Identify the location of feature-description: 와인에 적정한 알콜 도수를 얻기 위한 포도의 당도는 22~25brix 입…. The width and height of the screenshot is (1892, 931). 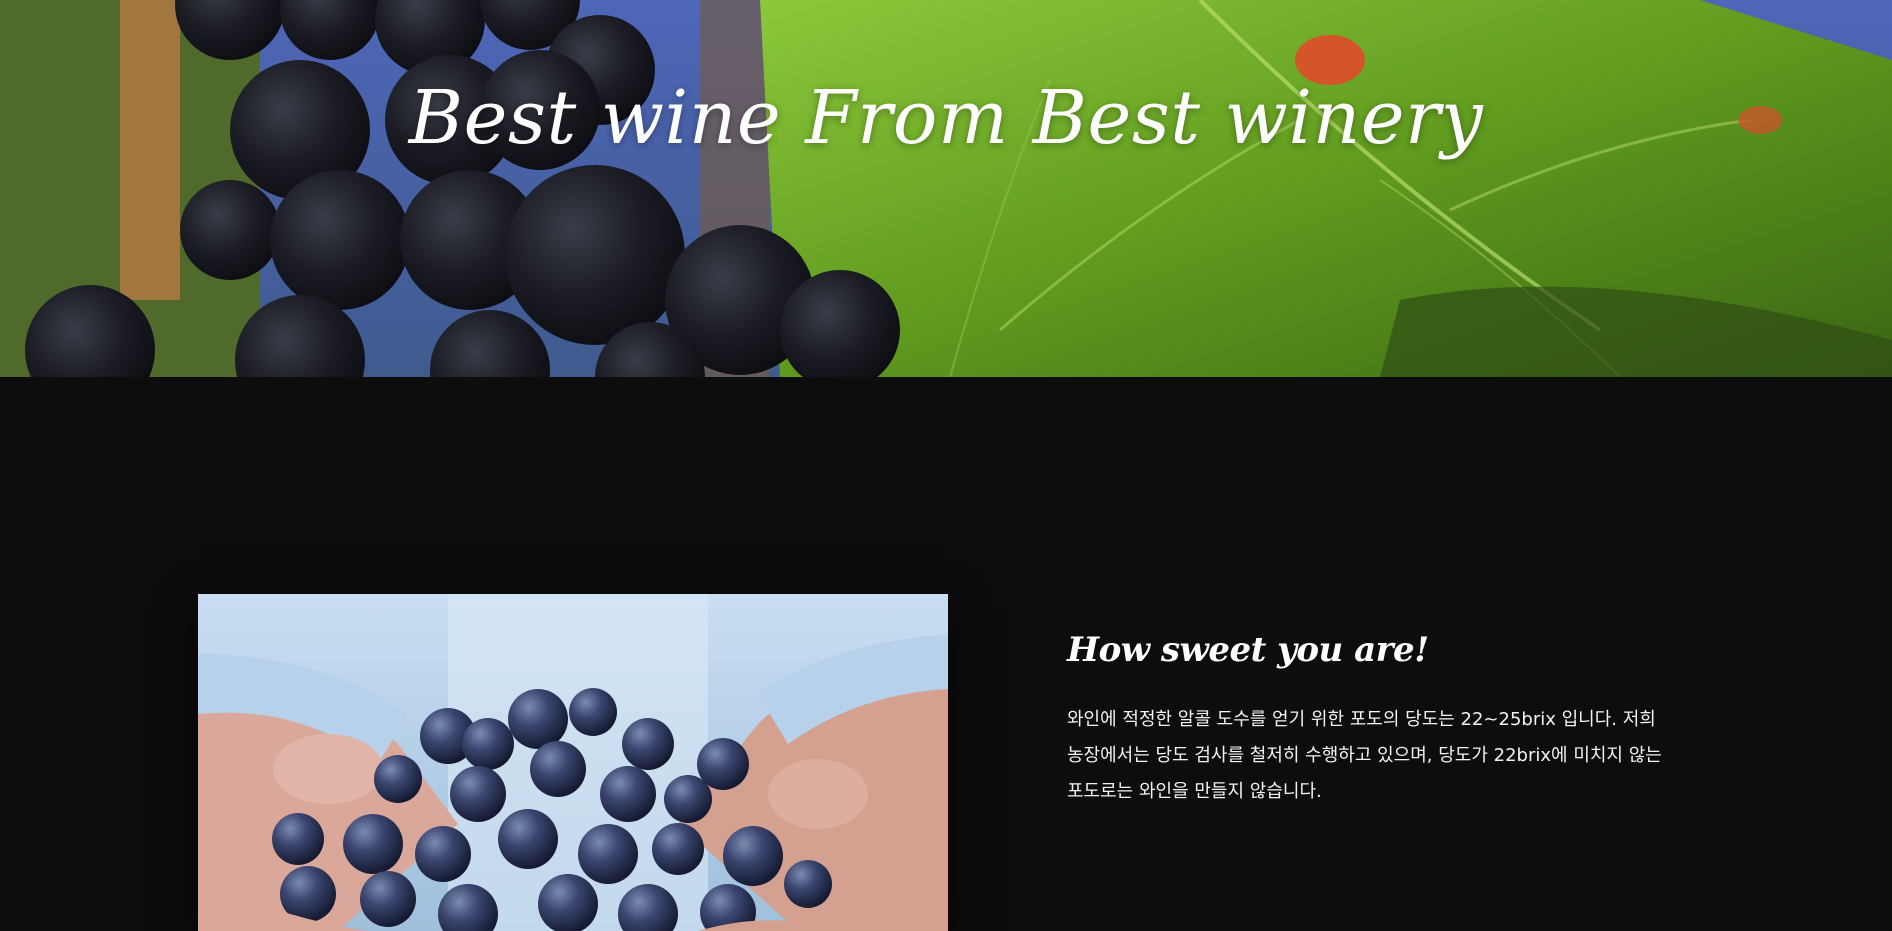
(1364, 755).